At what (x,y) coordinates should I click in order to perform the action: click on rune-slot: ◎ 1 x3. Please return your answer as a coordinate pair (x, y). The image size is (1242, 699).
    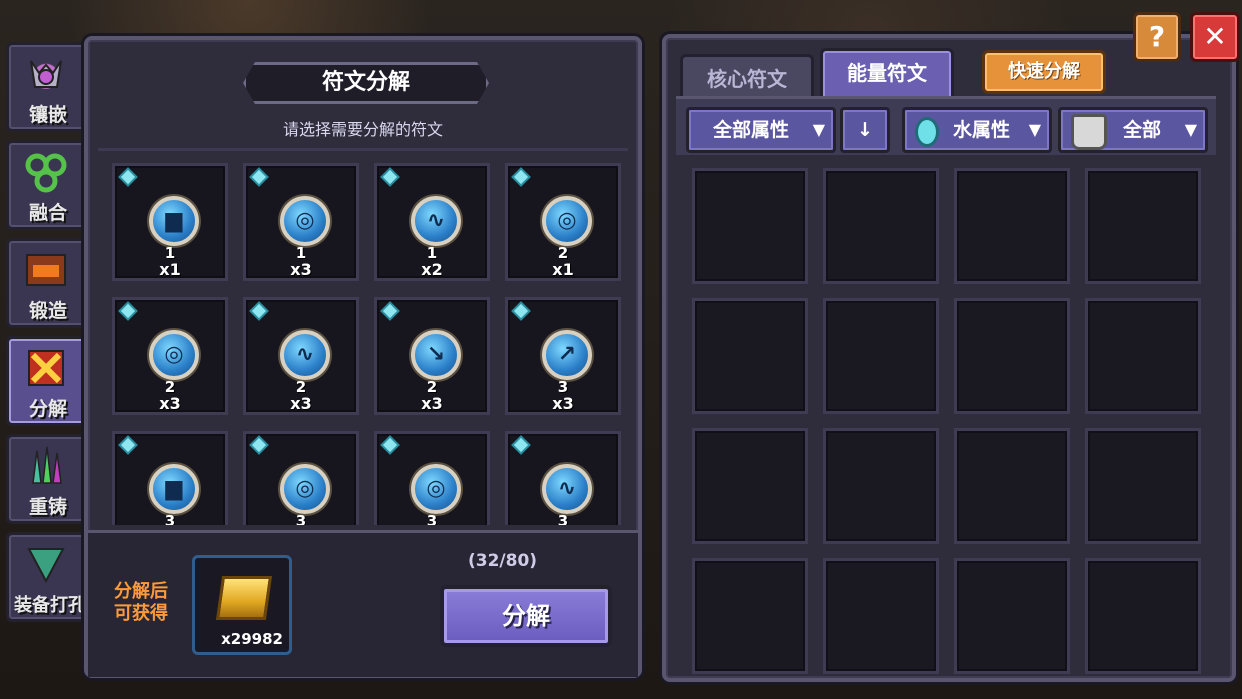
    Looking at the image, I should click on (301, 222).